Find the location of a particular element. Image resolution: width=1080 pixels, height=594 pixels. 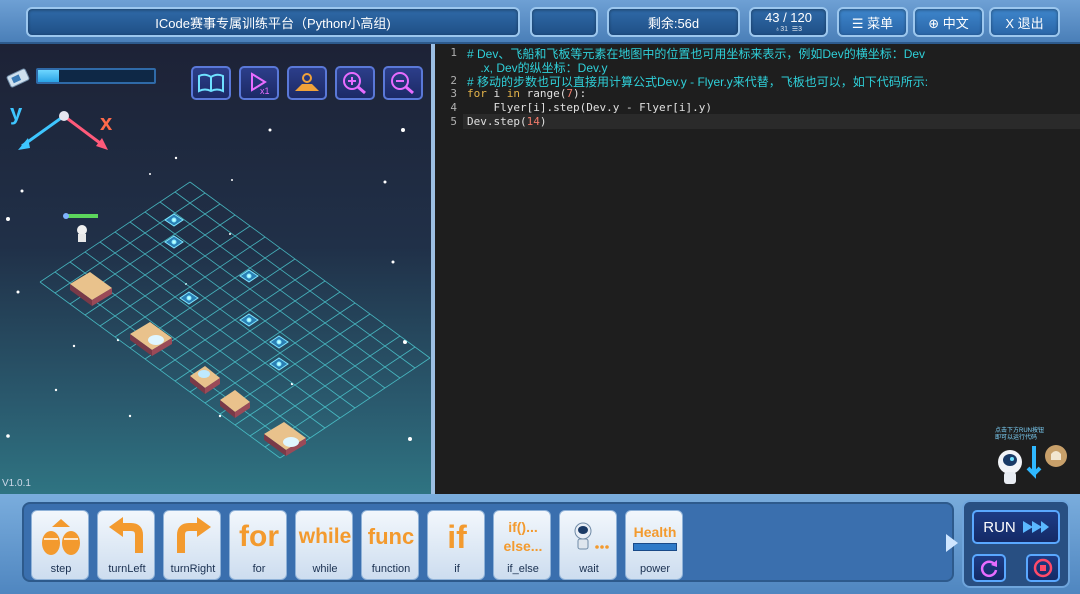

line-number: 4 is located at coordinates (453, 107).